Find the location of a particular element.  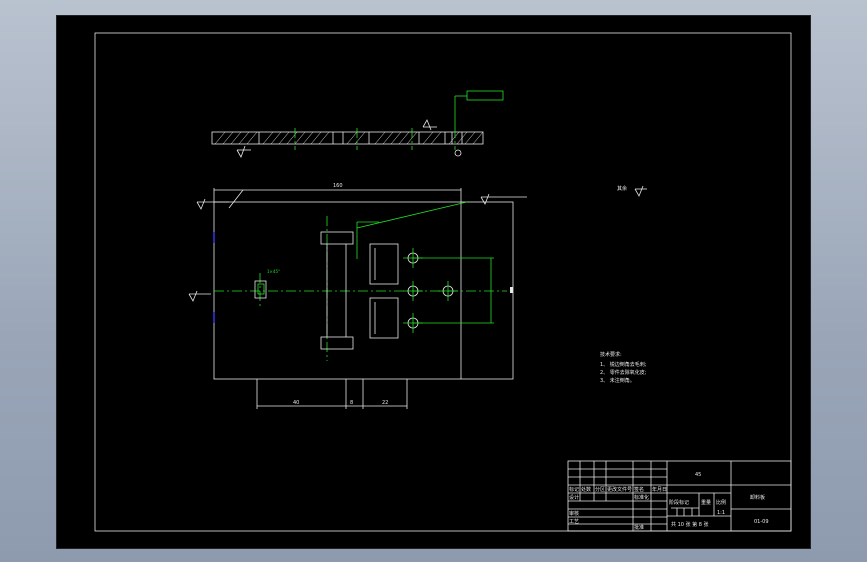

technical-notes: 技术要求: 1、 锐边倒角去毛刺; 2、 零件去除氧化皮; 3、 未注倒角。 is located at coordinates (623, 367).